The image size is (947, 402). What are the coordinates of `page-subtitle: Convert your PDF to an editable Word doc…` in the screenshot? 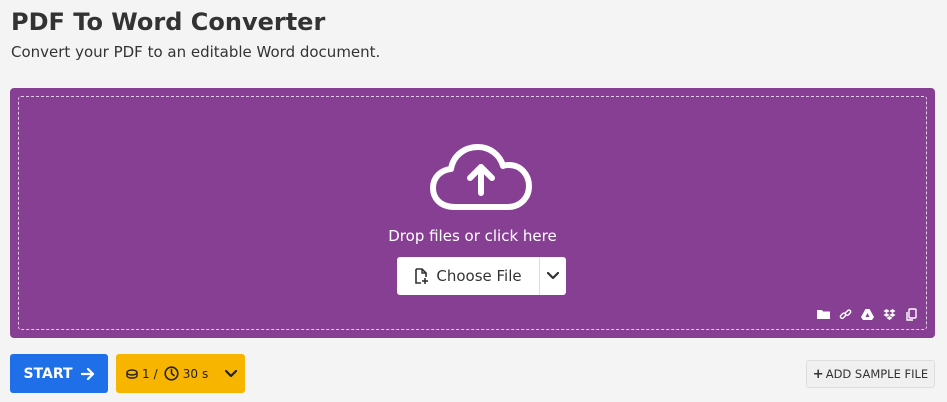 It's located at (196, 52).